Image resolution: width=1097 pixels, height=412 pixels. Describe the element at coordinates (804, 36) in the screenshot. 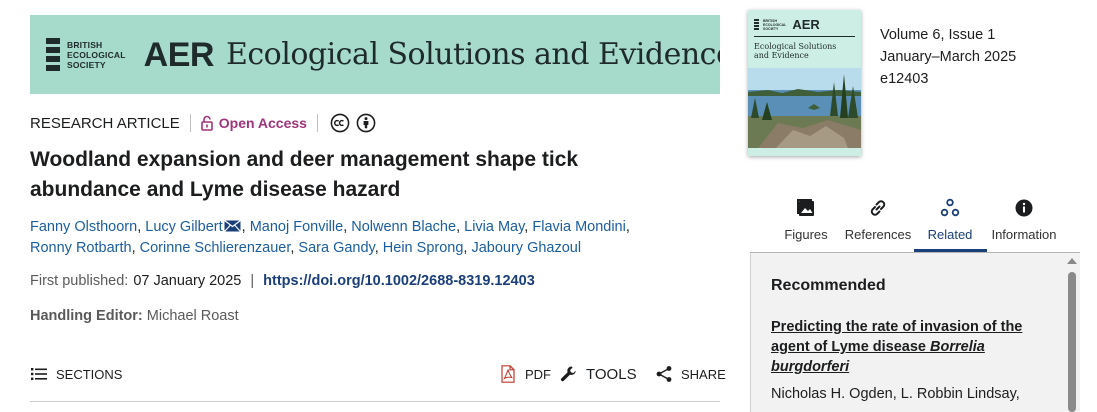

I see `cover-divider` at that location.